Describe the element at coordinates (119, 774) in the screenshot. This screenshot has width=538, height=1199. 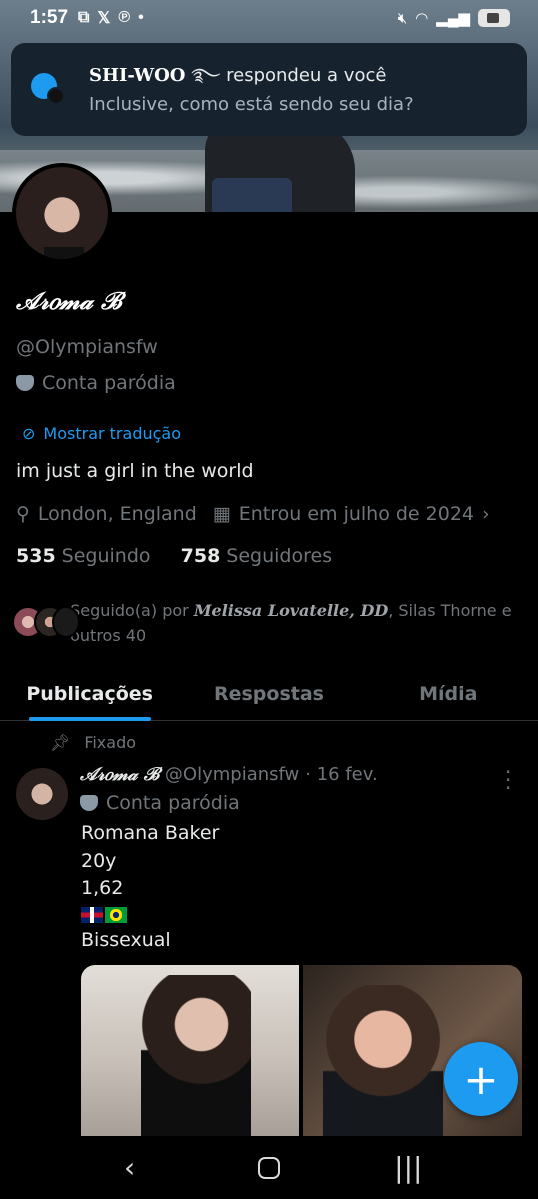
I see `post-author-name: 𝒜𝓇𝑜𝓂𝒶 ℬ` at that location.